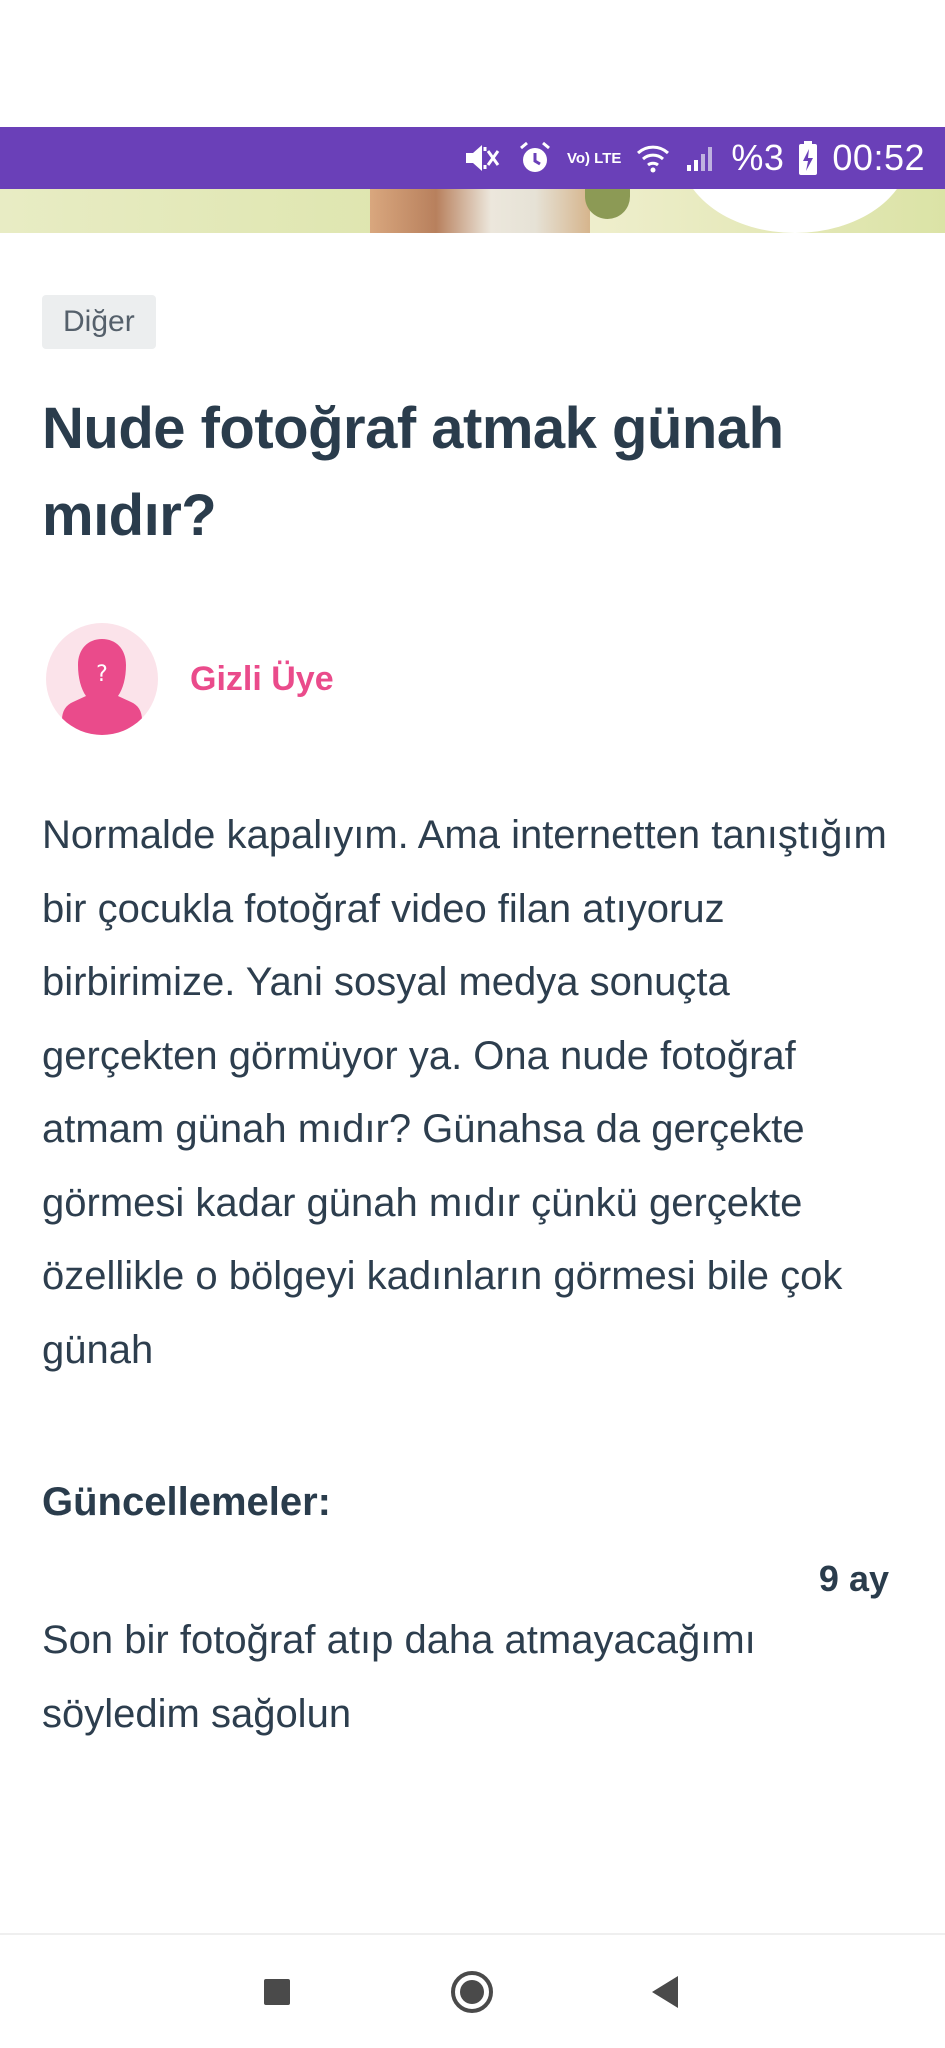 This screenshot has width=945, height=2048. Describe the element at coordinates (535, 158) in the screenshot. I see `alarm-icon` at that location.